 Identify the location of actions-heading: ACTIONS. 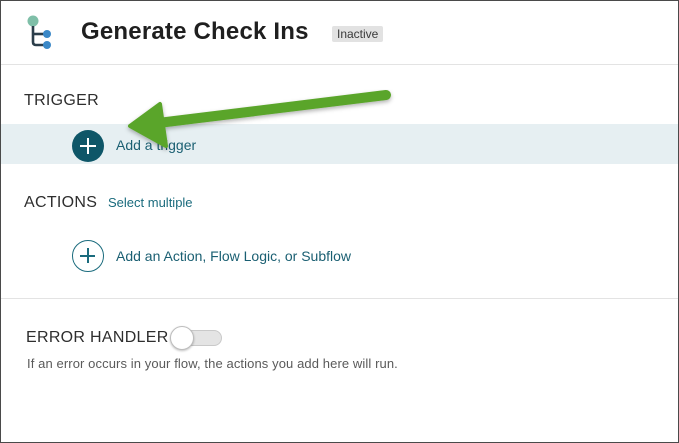
(61, 202).